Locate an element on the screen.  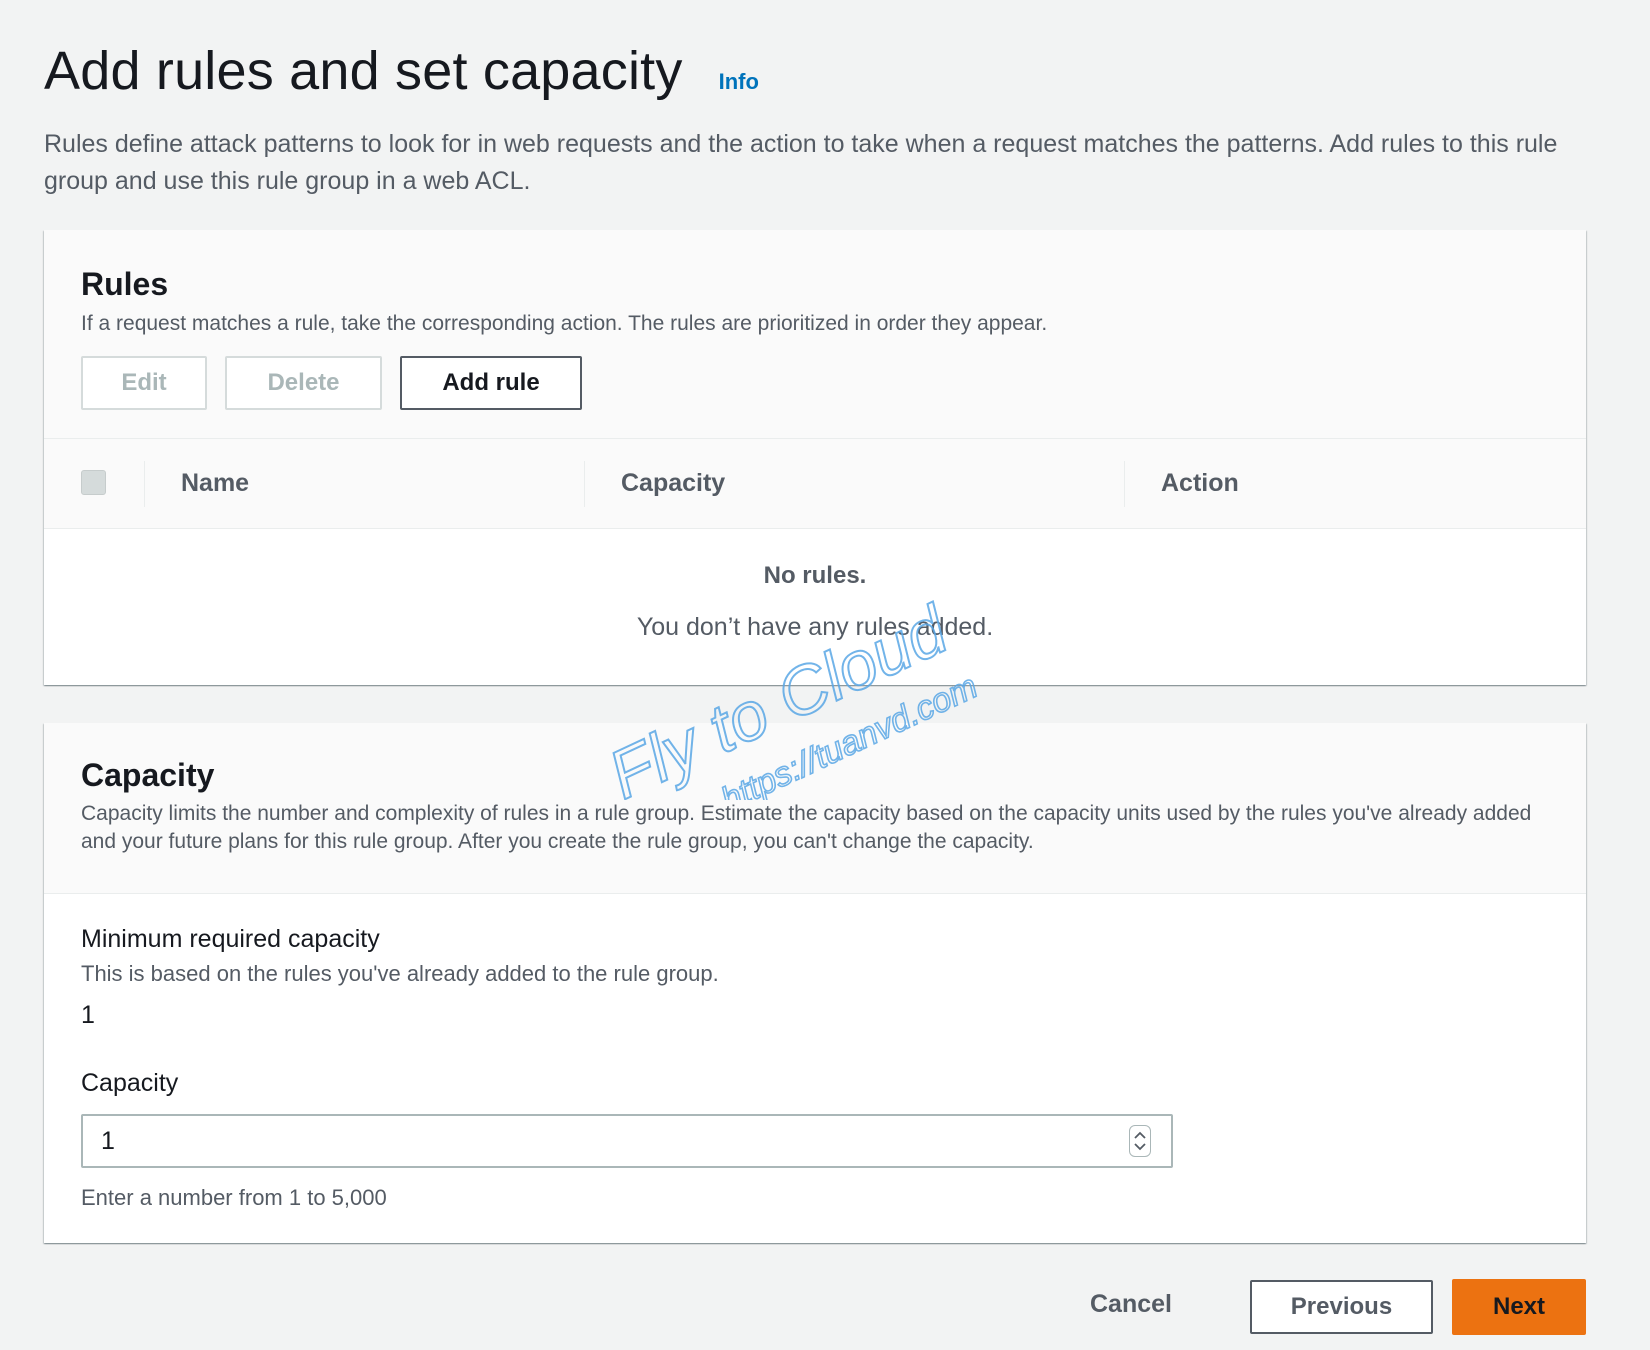
previous-button: Previous is located at coordinates (1341, 1307).